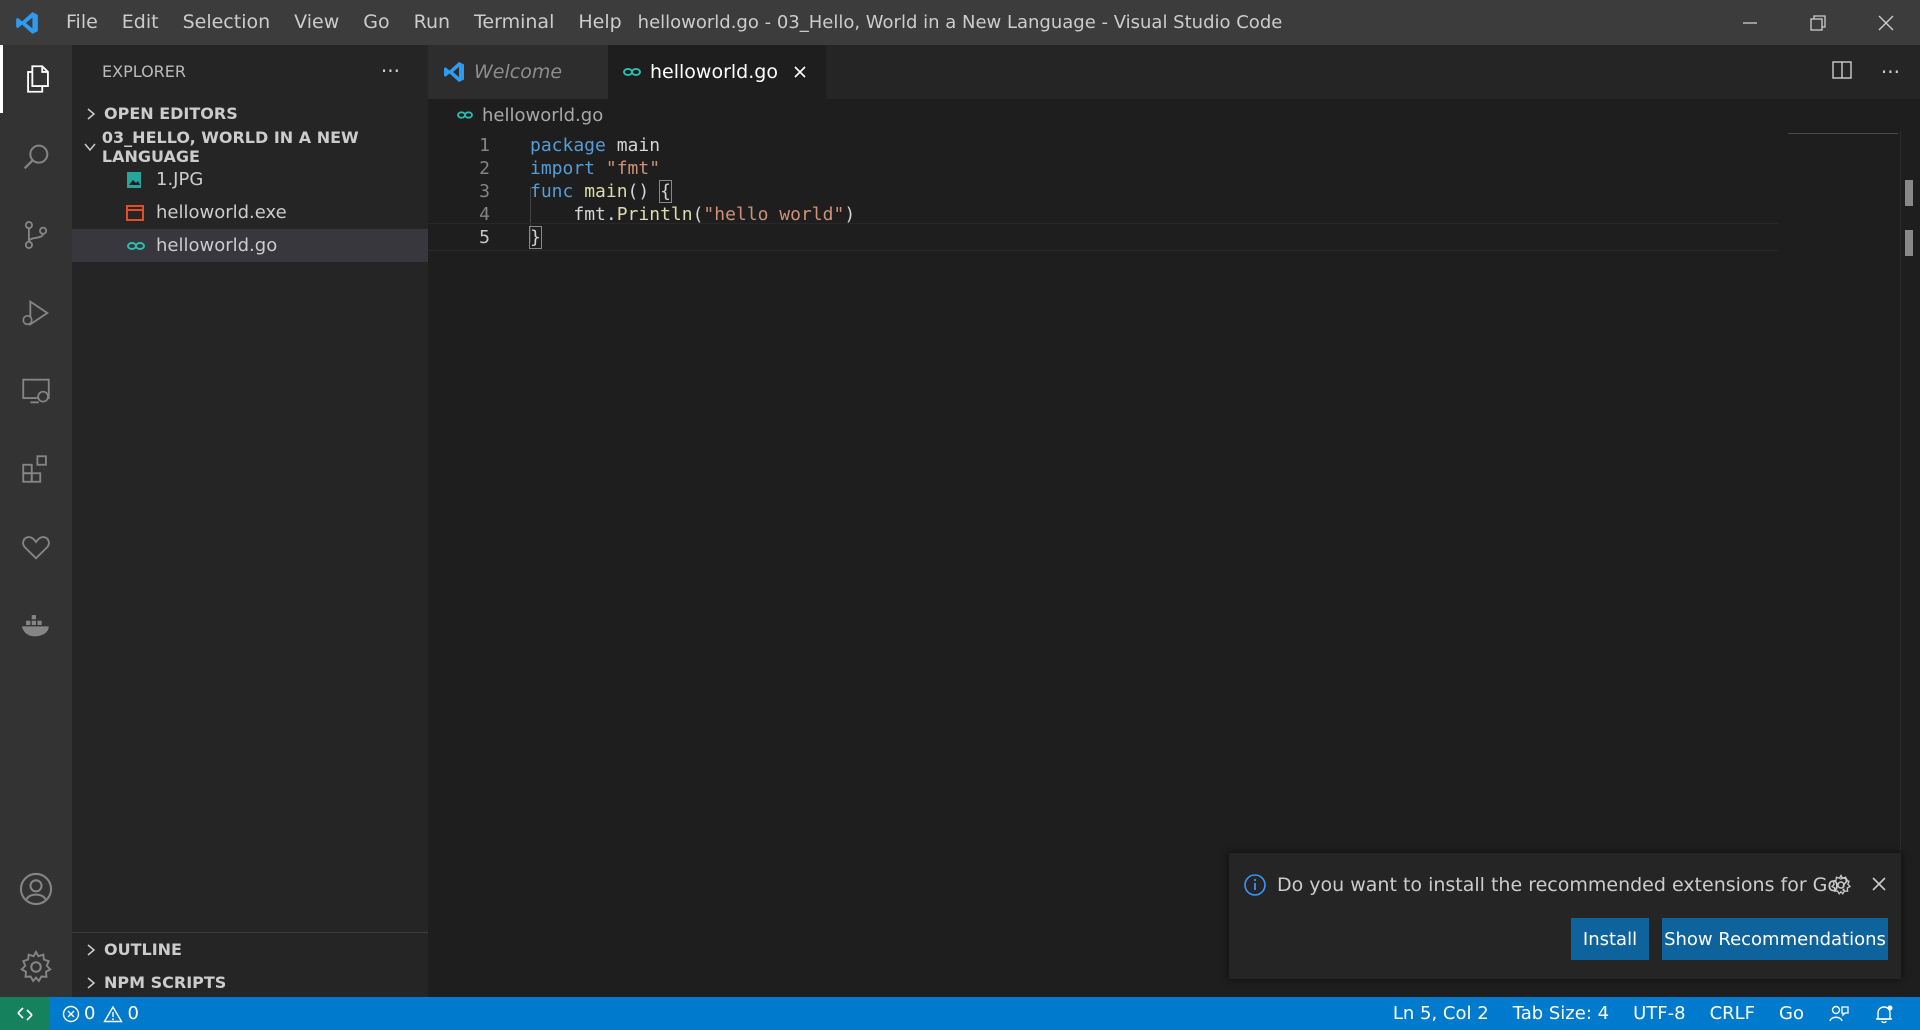 The width and height of the screenshot is (1920, 1030). Describe the element at coordinates (141, 246) in the screenshot. I see `go-file-icon` at that location.